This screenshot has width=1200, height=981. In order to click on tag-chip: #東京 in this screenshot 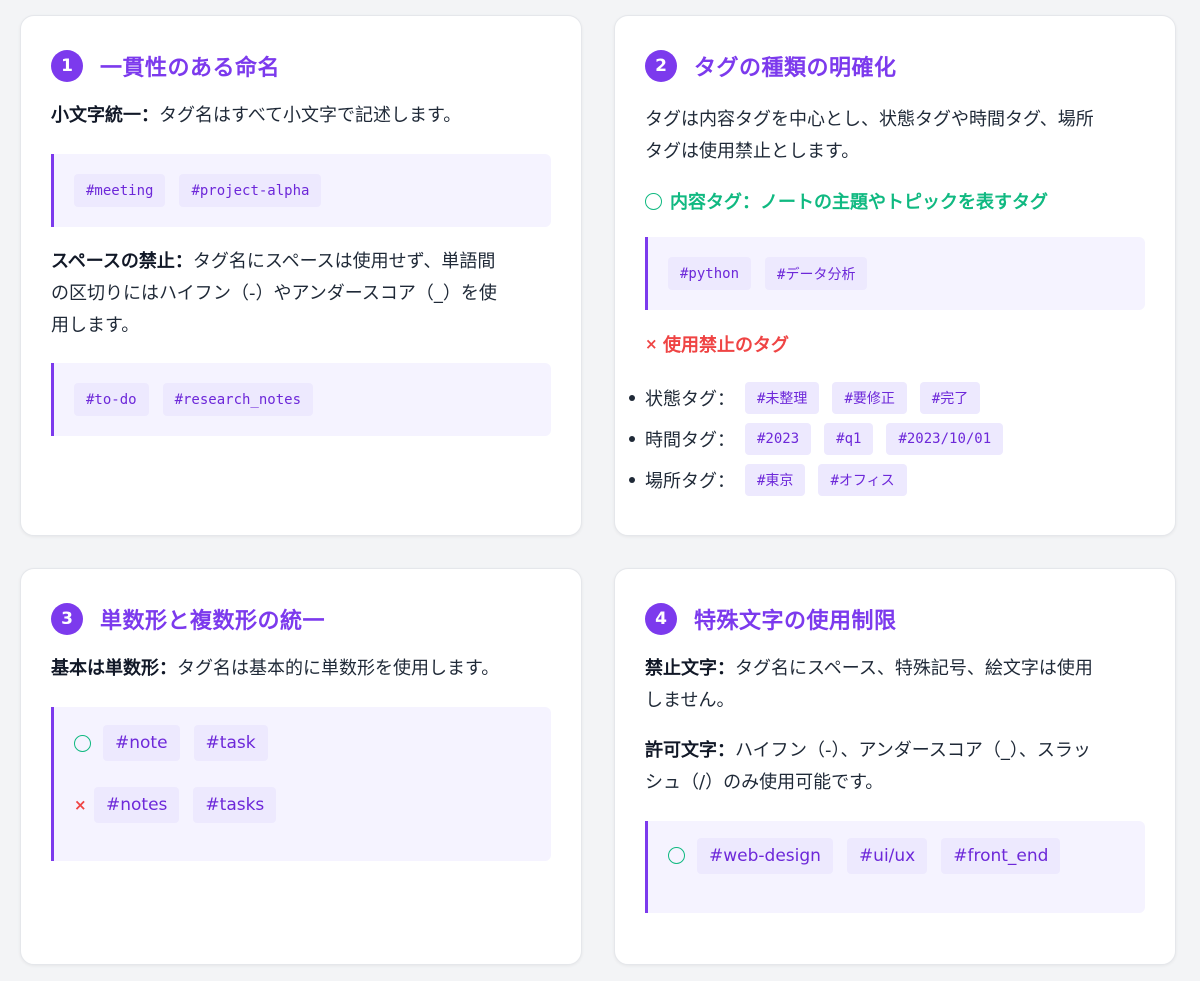, I will do `click(775, 479)`.